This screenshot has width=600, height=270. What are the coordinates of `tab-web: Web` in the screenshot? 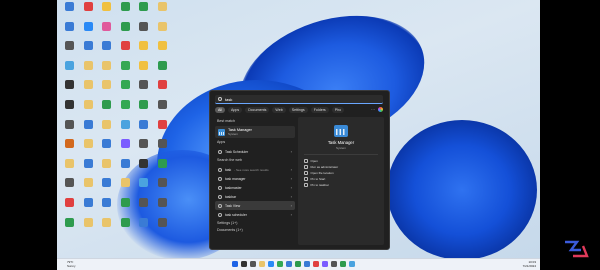 It's located at (279, 109).